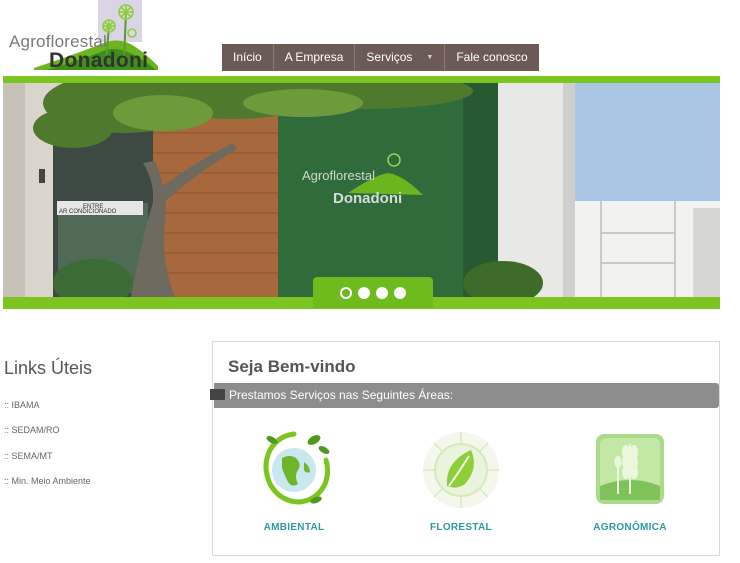 The image size is (740, 563). What do you see at coordinates (297, 468) in the screenshot?
I see `globe-leaves-icon` at bounding box center [297, 468].